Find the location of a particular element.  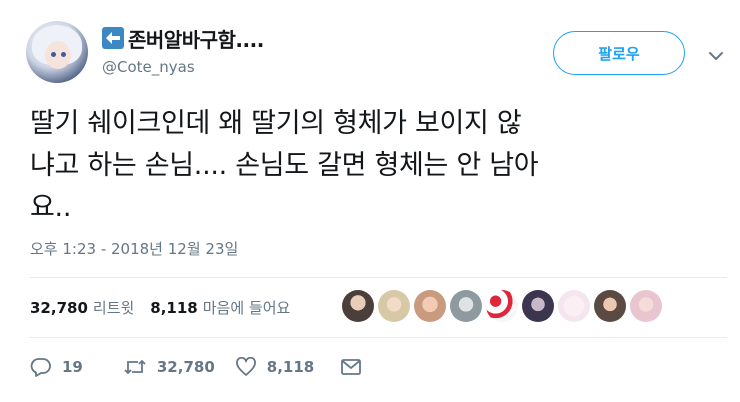

follow-button: 팔로우 is located at coordinates (619, 53).